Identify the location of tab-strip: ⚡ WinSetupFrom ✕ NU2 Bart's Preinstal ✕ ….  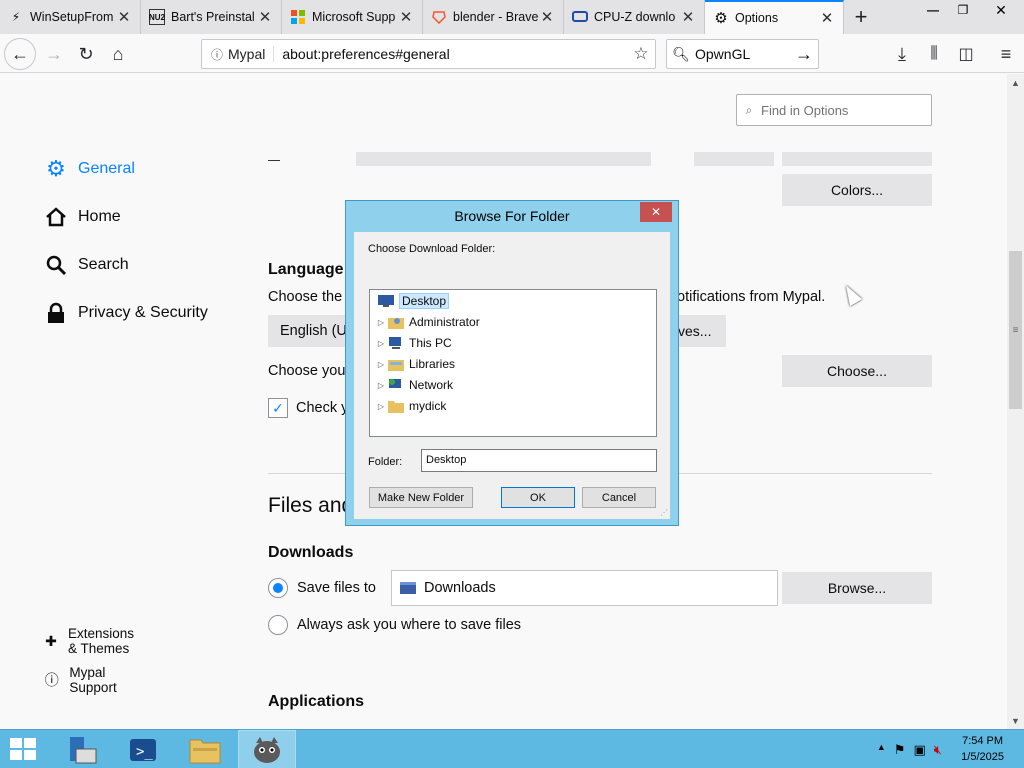
(512, 17).